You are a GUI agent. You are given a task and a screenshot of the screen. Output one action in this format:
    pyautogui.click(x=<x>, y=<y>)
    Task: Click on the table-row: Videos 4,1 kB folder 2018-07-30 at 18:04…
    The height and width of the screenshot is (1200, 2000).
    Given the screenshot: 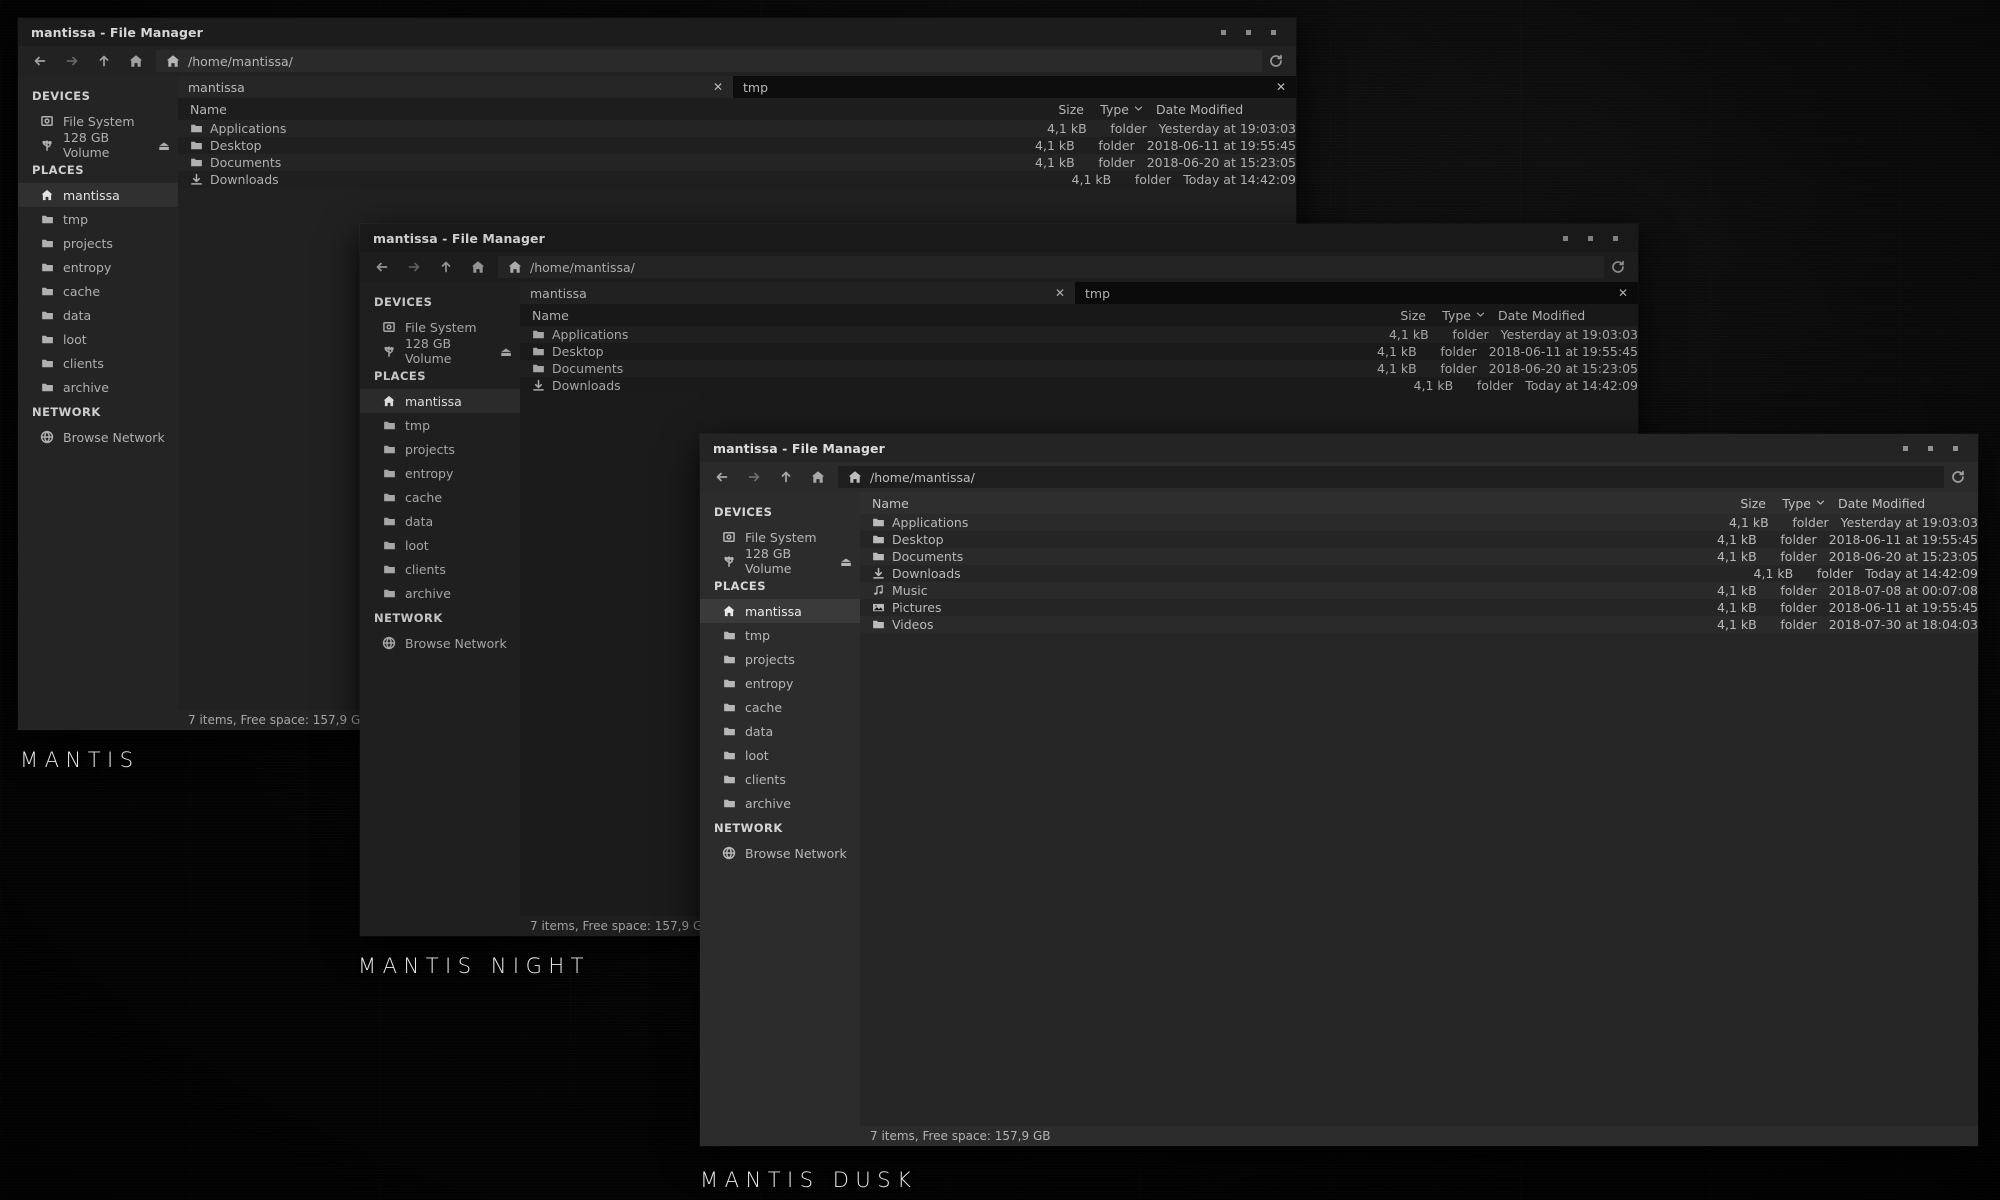 What is the action you would take?
    pyautogui.click(x=1419, y=624)
    